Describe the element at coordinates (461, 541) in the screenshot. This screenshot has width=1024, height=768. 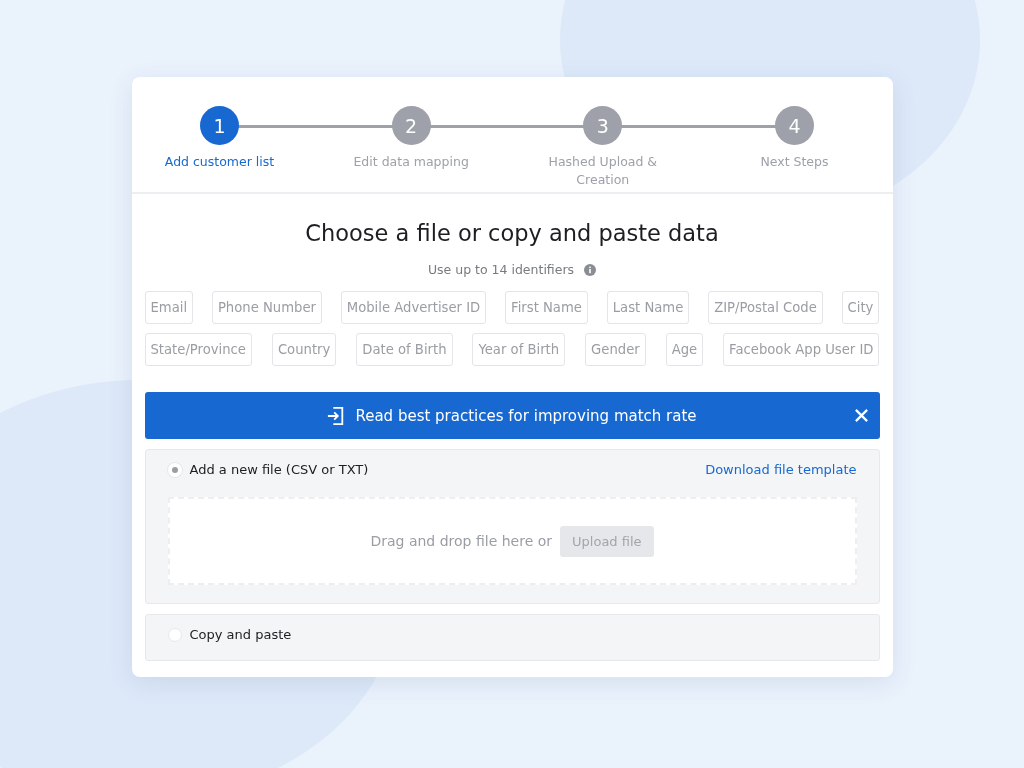
I see `dropzone-text: Drag and drop file here or` at that location.